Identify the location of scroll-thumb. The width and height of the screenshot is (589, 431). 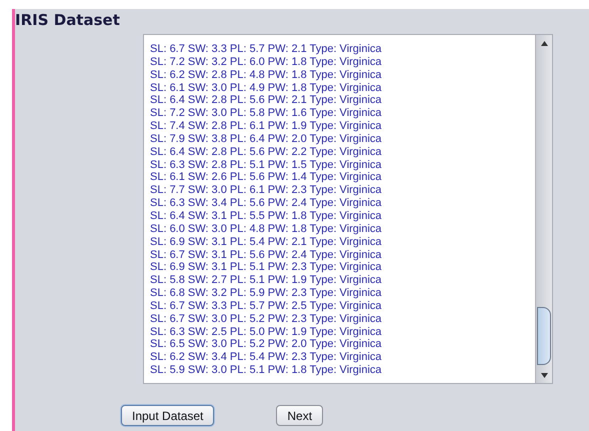
(544, 336).